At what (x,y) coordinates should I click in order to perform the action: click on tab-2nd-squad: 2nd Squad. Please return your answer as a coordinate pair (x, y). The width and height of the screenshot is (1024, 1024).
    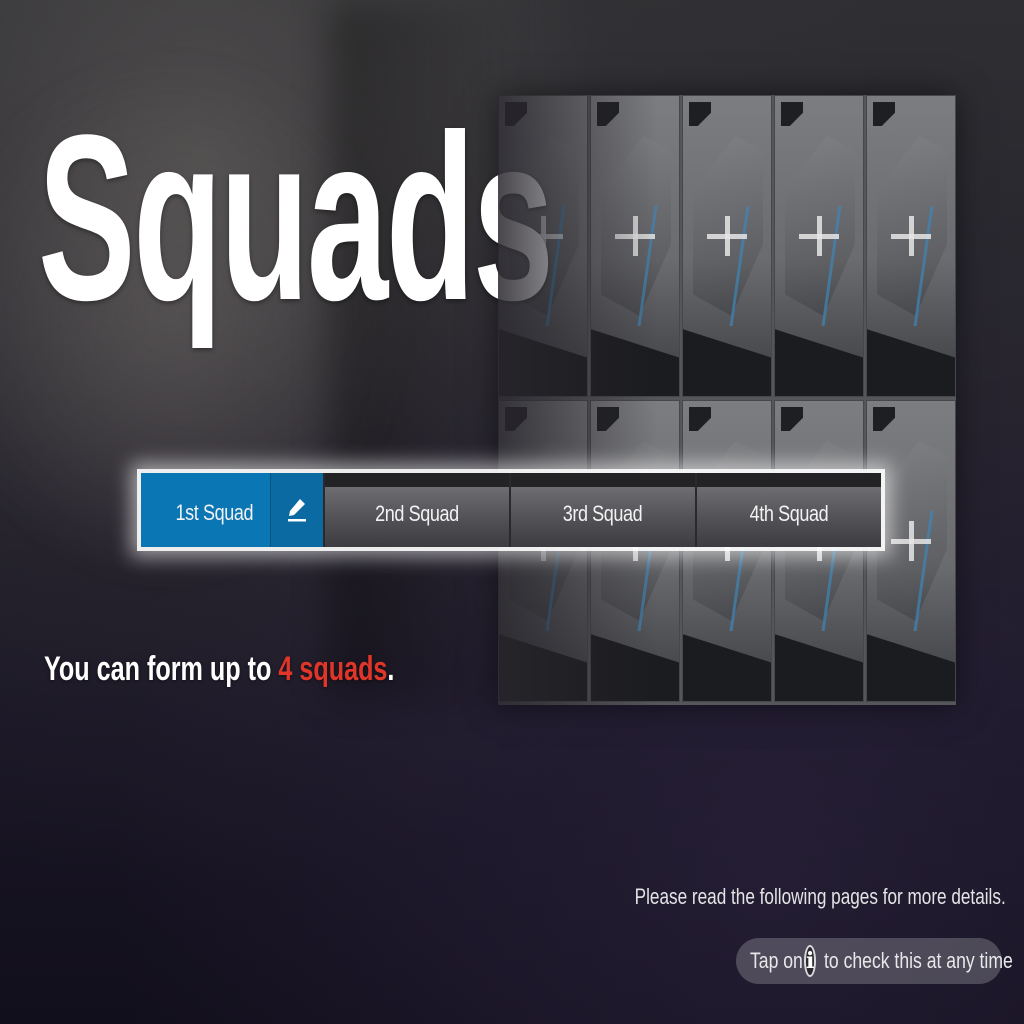
    Looking at the image, I should click on (416, 510).